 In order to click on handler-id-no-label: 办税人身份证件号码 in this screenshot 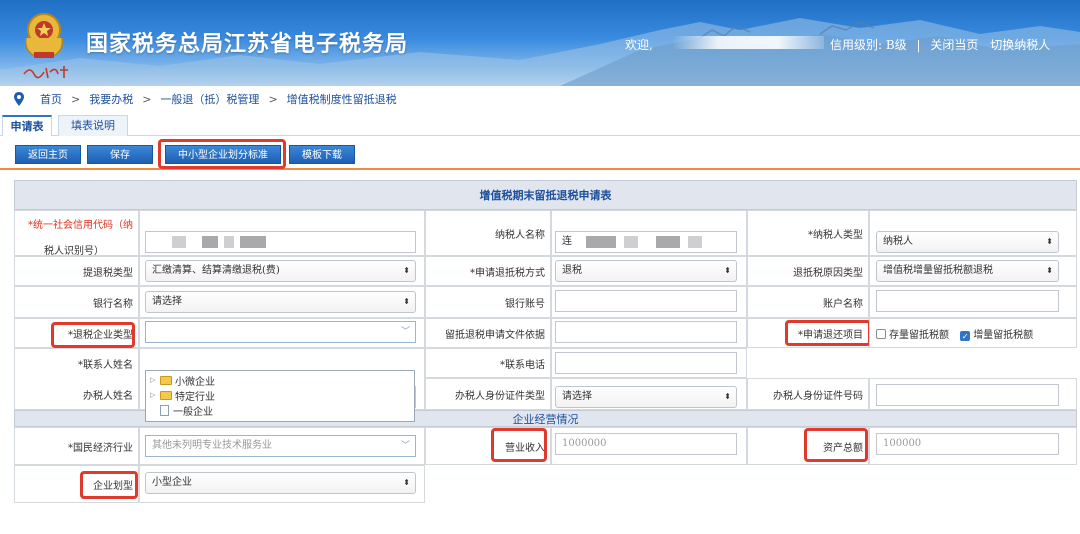, I will do `click(818, 396)`.